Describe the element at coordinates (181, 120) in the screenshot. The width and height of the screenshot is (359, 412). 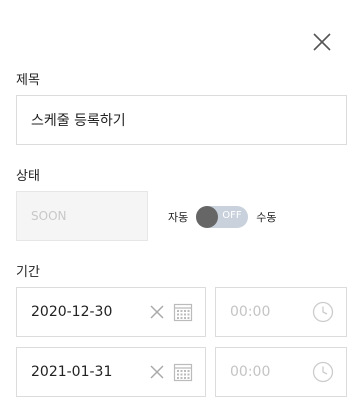
I see `title-input: 스케줄 등록하기` at that location.